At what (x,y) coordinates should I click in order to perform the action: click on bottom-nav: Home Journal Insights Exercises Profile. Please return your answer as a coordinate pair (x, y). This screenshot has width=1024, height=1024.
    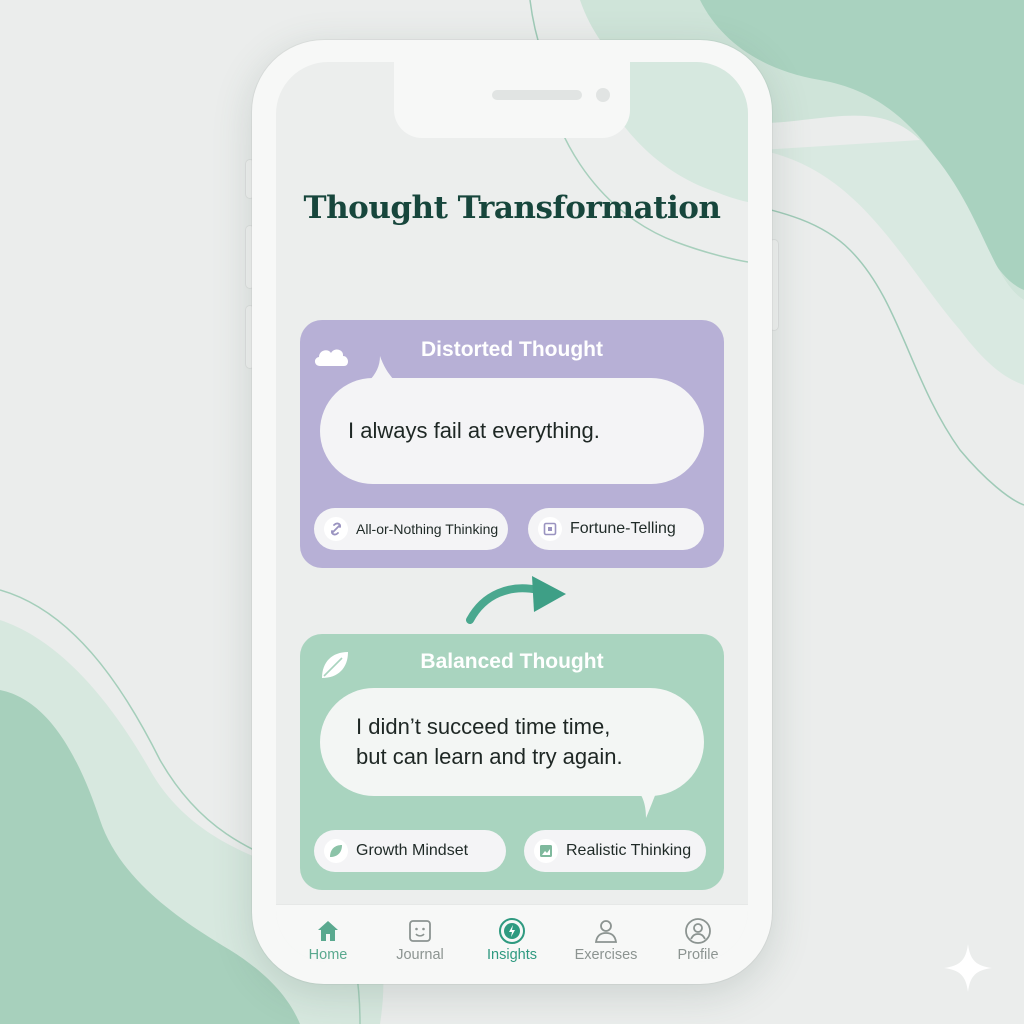
    Looking at the image, I should click on (512, 933).